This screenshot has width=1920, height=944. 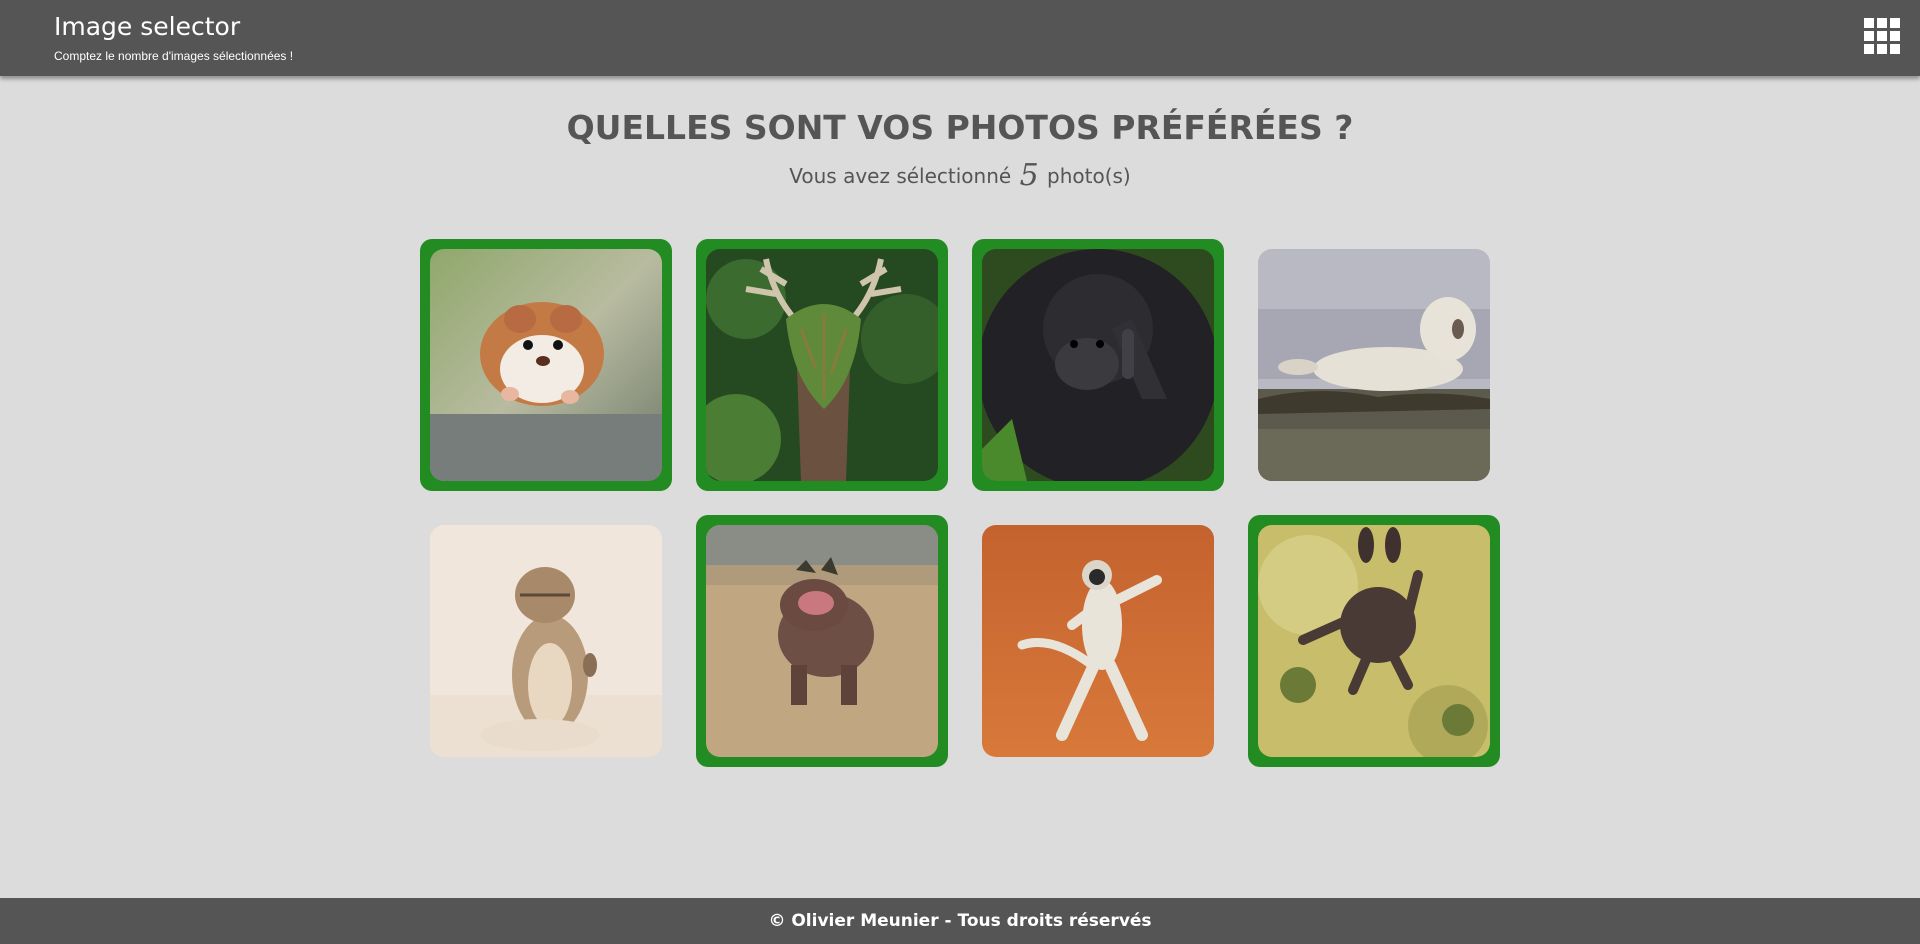 I want to click on photo-seal, so click(x=1374, y=365).